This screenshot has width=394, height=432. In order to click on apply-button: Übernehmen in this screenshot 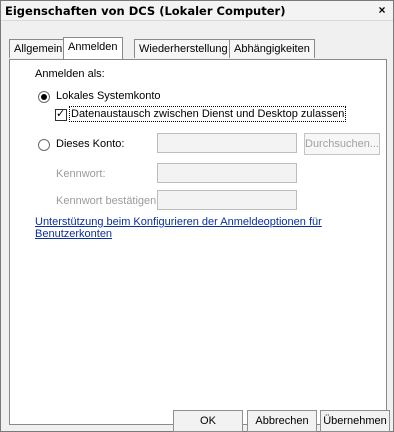, I will do `click(355, 421)`.